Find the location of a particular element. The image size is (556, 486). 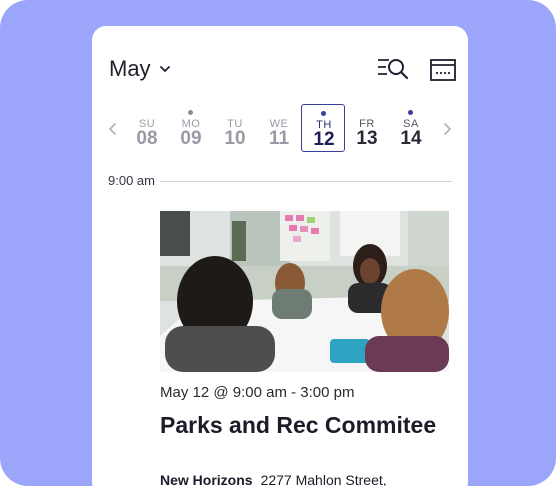

day-number: 09 is located at coordinates (191, 138).